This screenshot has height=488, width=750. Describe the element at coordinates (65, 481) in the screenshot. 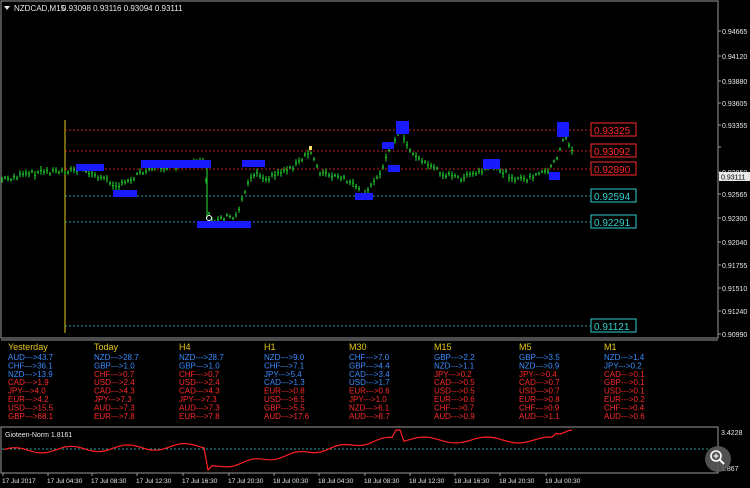

I see `time-tick-label: 17 Jul 04:30` at that location.